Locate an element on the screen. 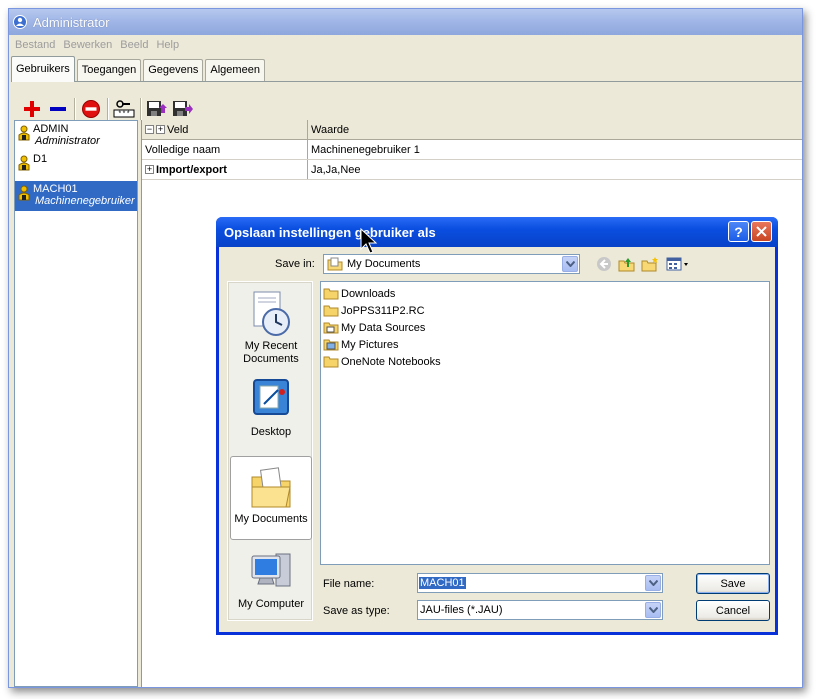 This screenshot has height=699, width=820. list-item: My Data Sources is located at coordinates (545, 327).